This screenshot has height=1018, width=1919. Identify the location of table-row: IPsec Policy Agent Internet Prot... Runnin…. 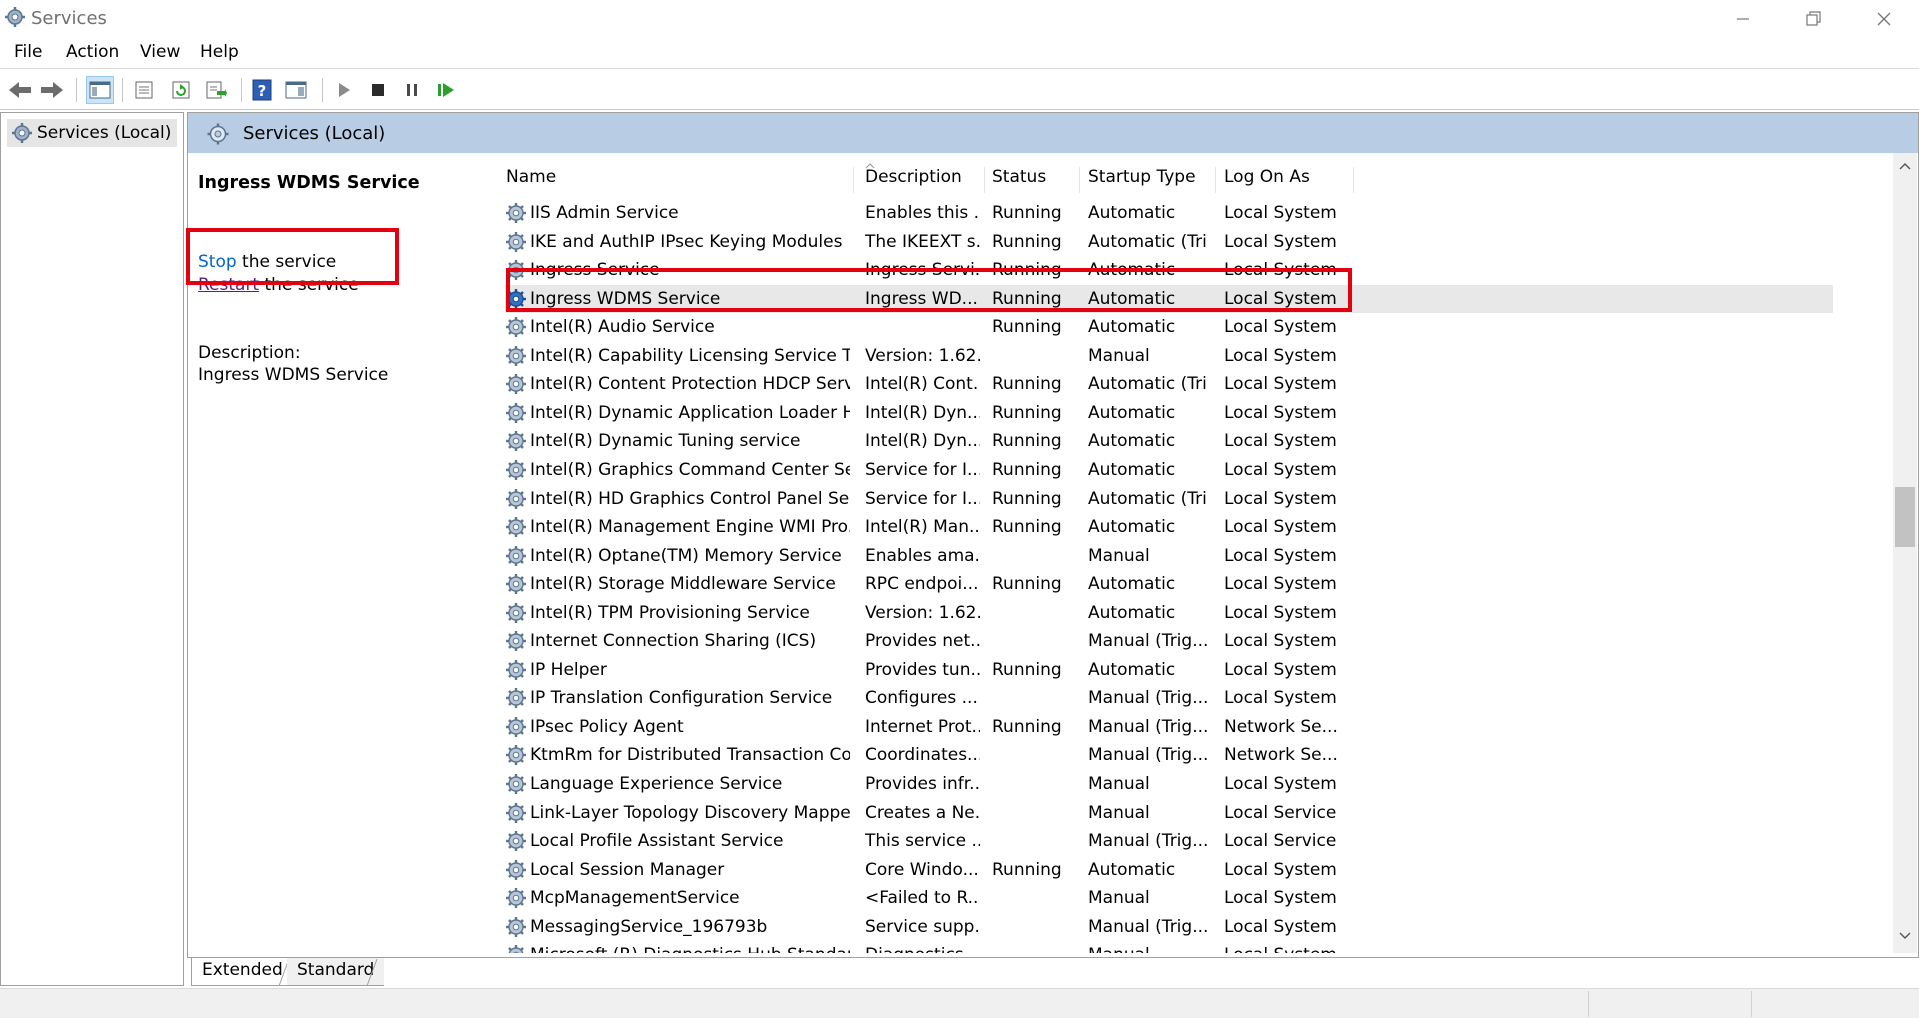
(1167, 727).